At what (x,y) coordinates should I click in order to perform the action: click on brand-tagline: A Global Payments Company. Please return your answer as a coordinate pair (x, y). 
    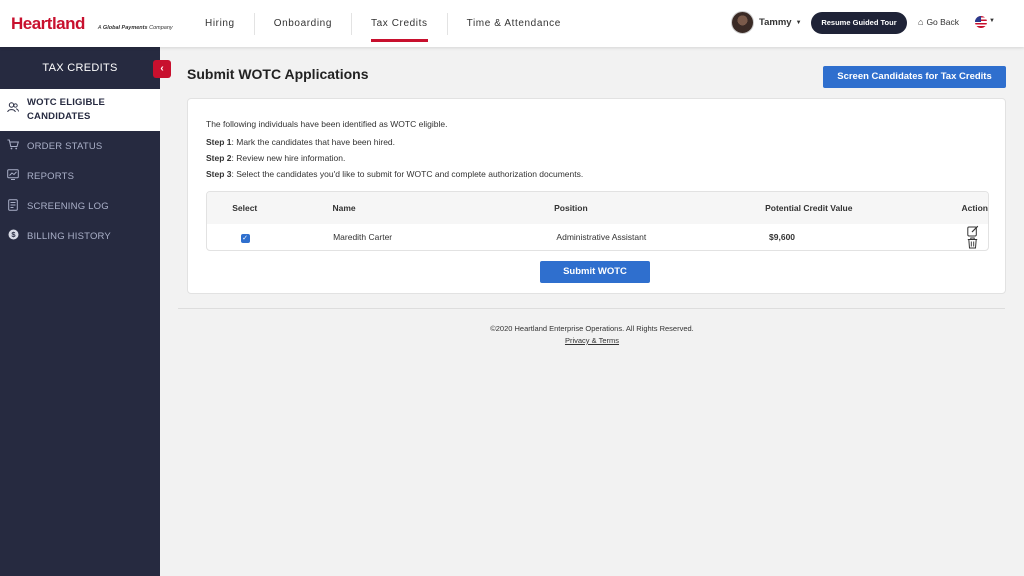
    Looking at the image, I should click on (135, 28).